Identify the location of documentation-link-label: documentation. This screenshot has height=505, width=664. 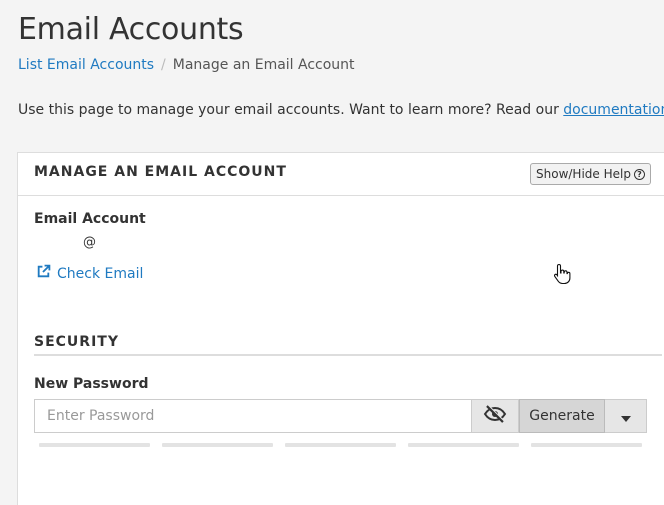
(613, 110).